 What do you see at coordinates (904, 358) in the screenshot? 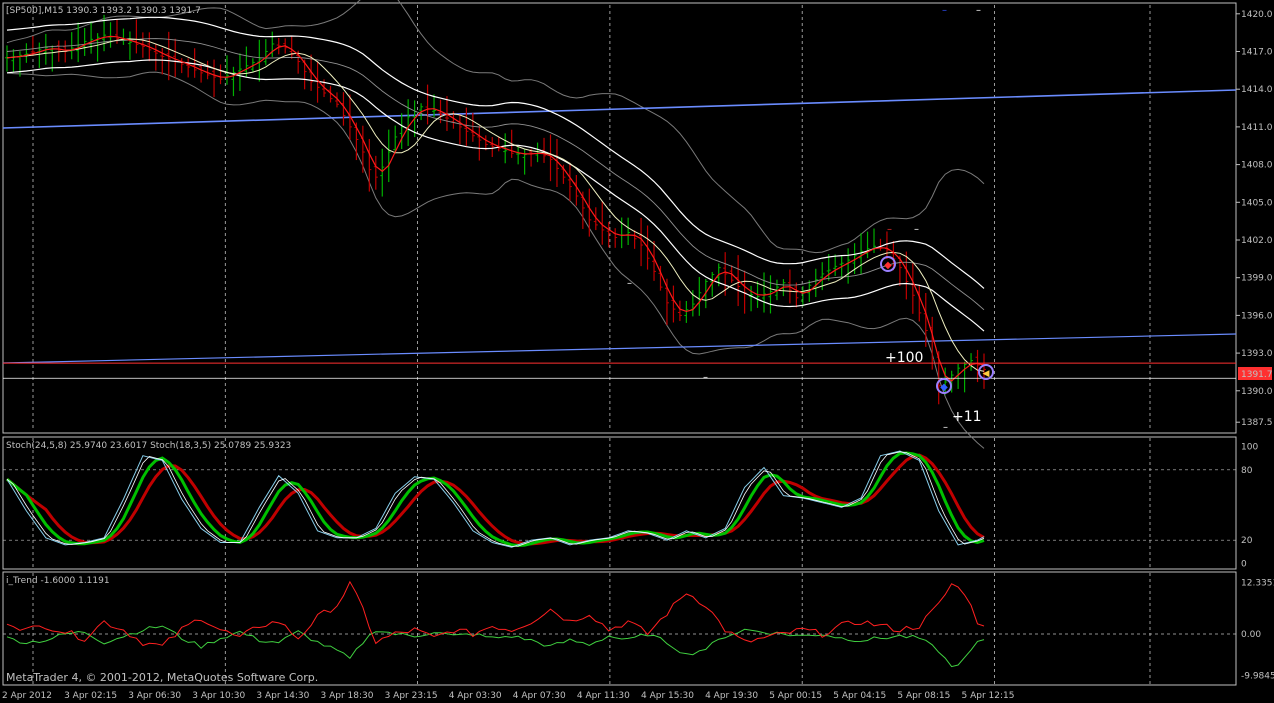
I see `annotation-plus100: +100` at bounding box center [904, 358].